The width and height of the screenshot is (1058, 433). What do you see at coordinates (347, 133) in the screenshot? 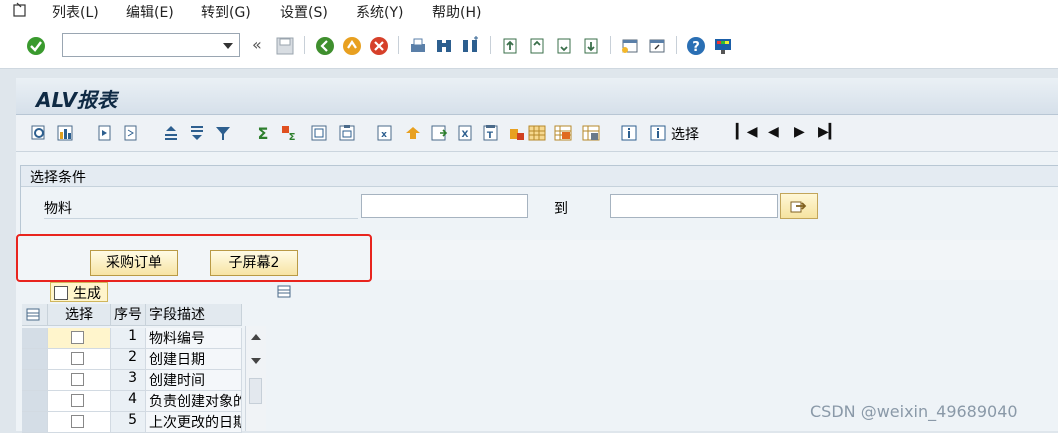
I see `layout-icon` at bounding box center [347, 133].